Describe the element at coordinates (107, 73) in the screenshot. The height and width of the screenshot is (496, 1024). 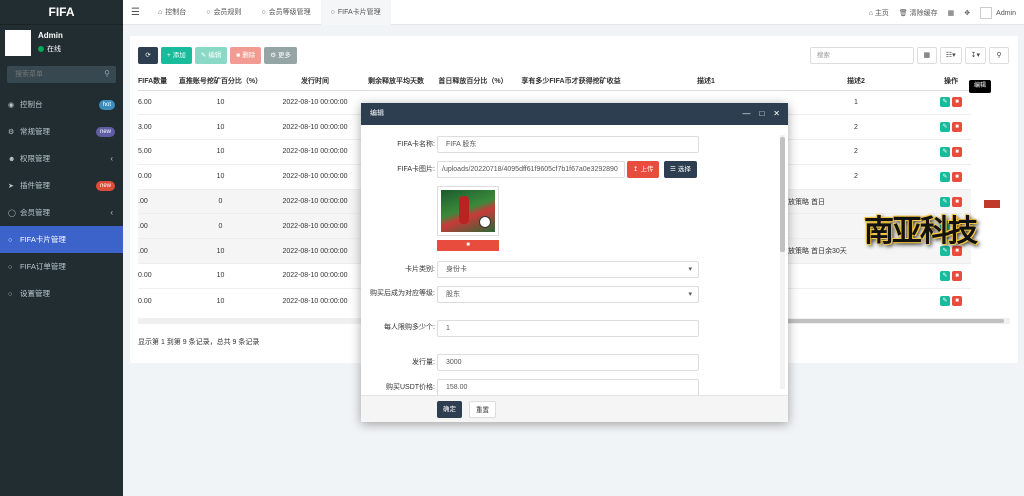
I see `search-icon: ⚲` at that location.